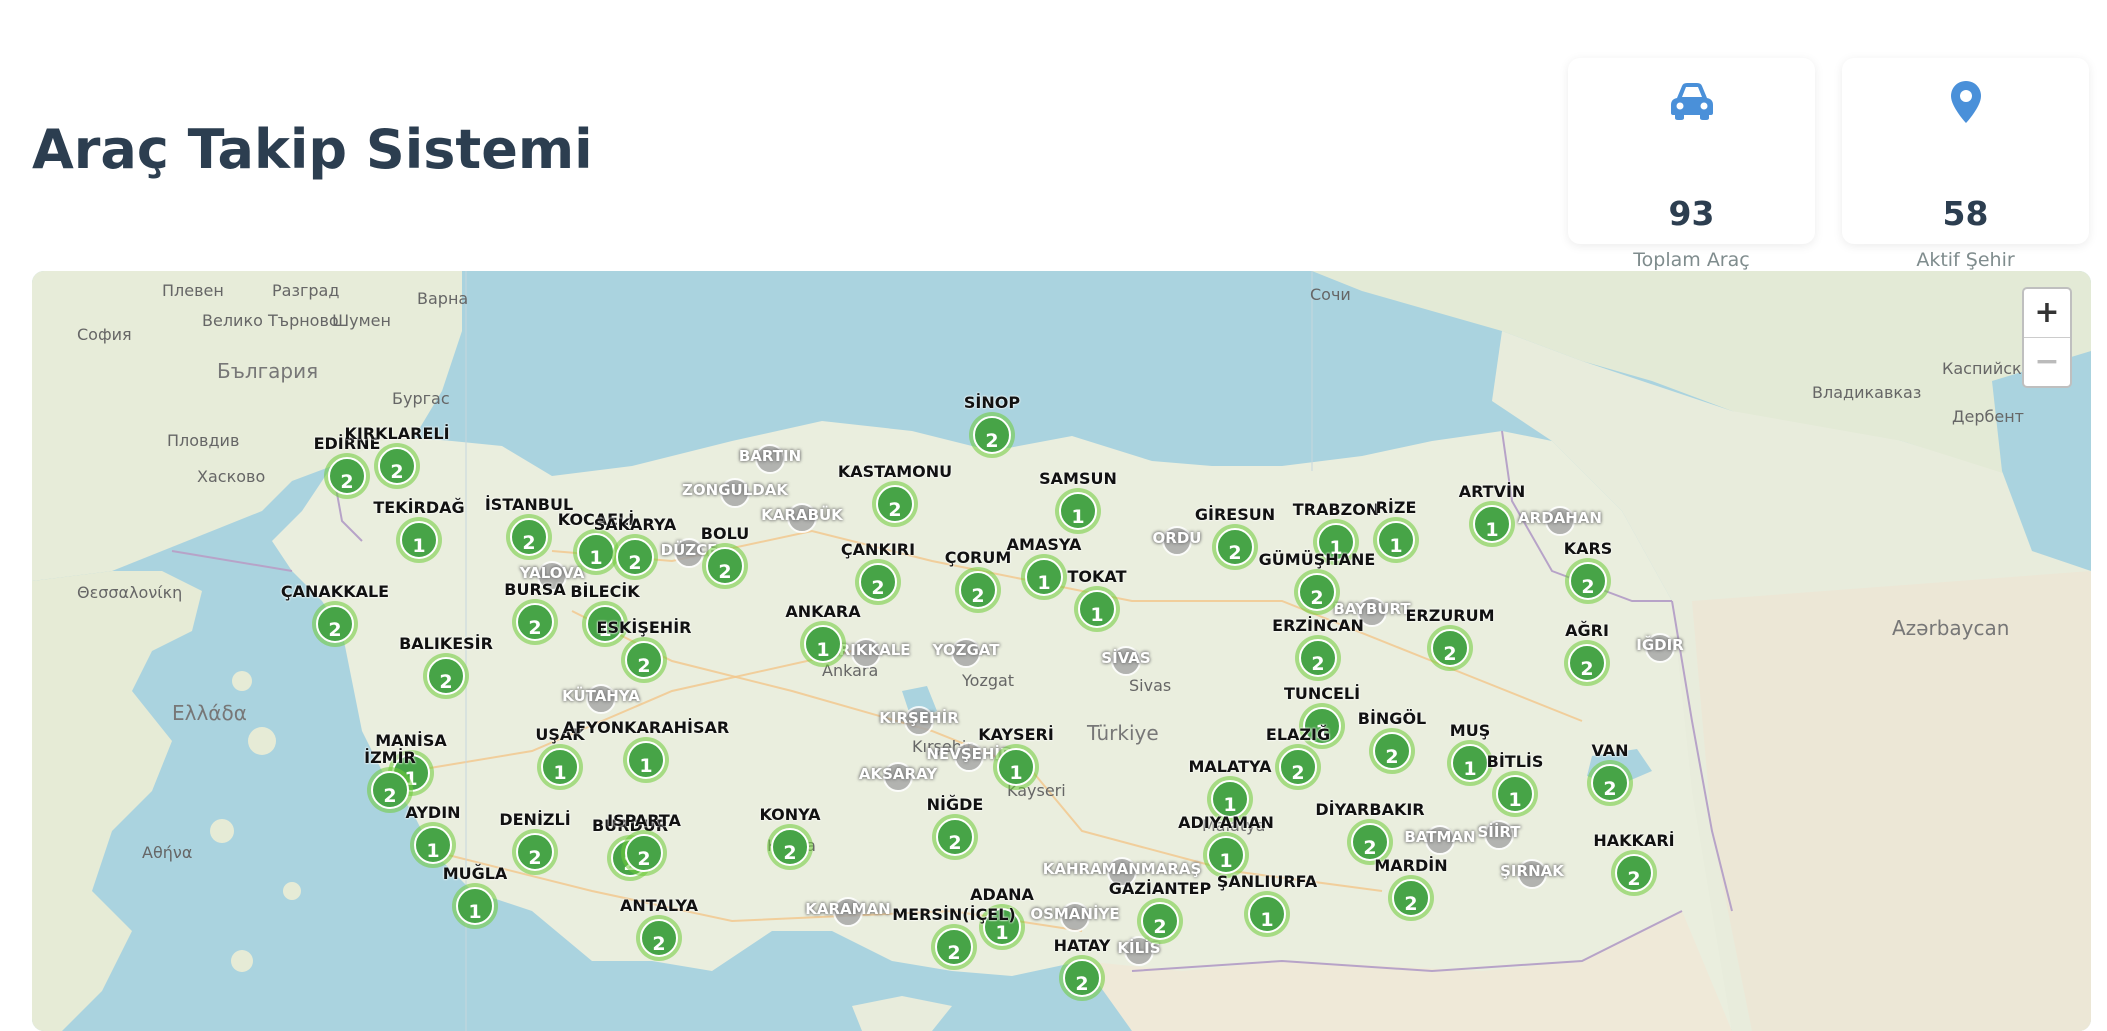  What do you see at coordinates (605, 591) in the screenshot?
I see `city-label: BİLECİK` at bounding box center [605, 591].